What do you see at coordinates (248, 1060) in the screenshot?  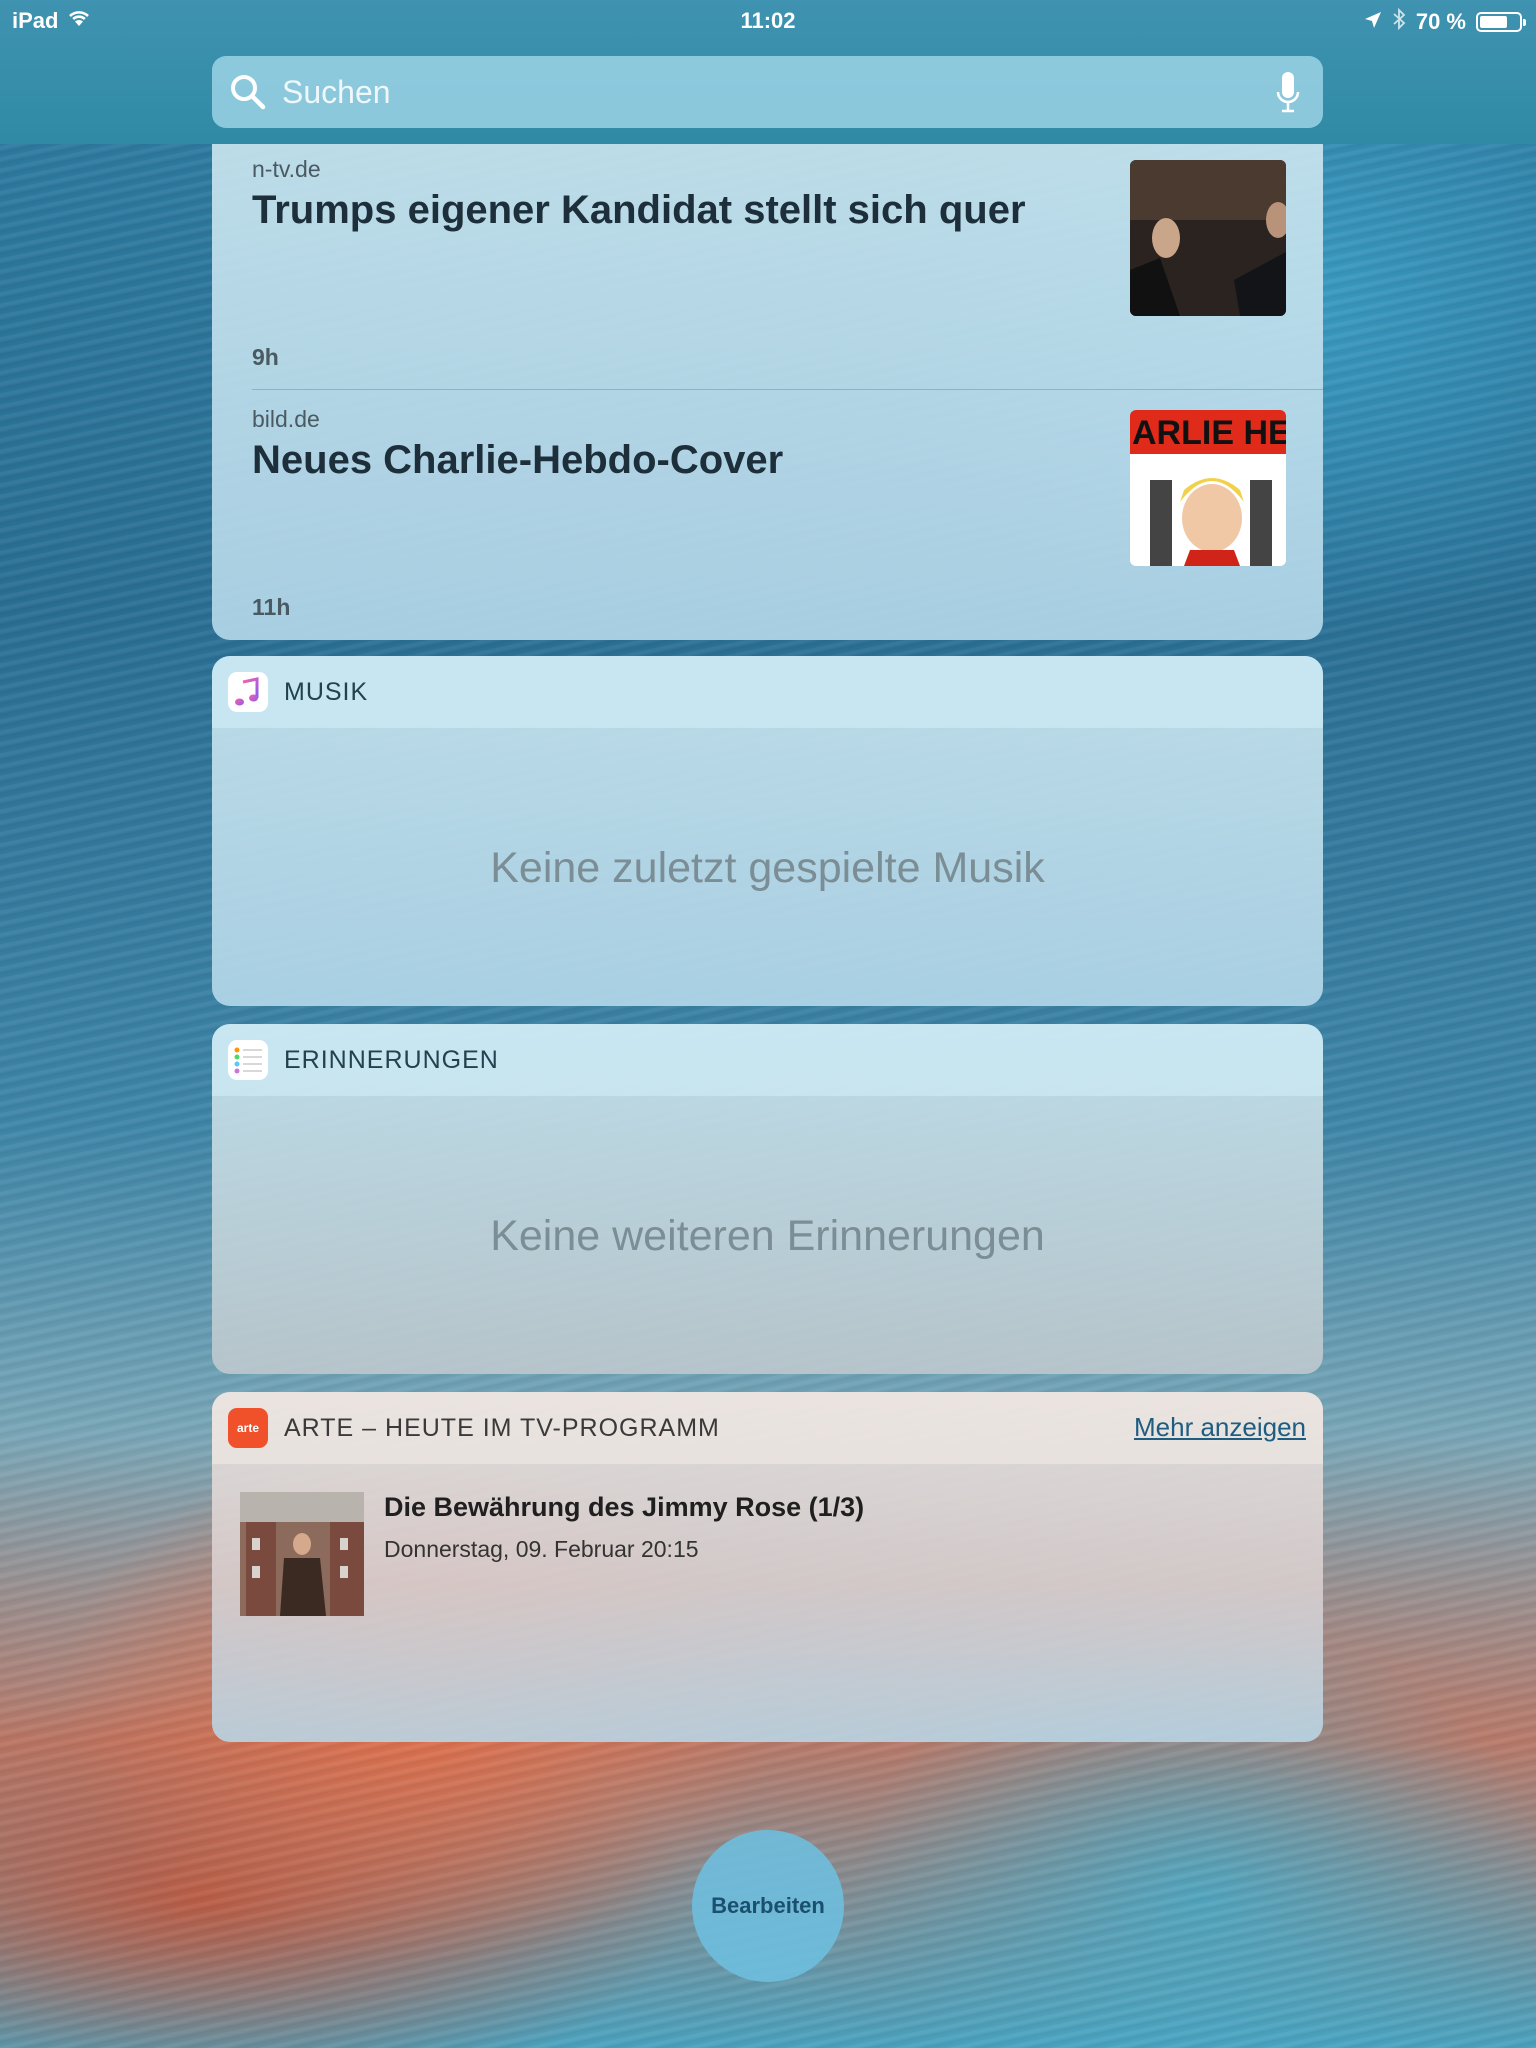 I see `reminders-app-icon` at bounding box center [248, 1060].